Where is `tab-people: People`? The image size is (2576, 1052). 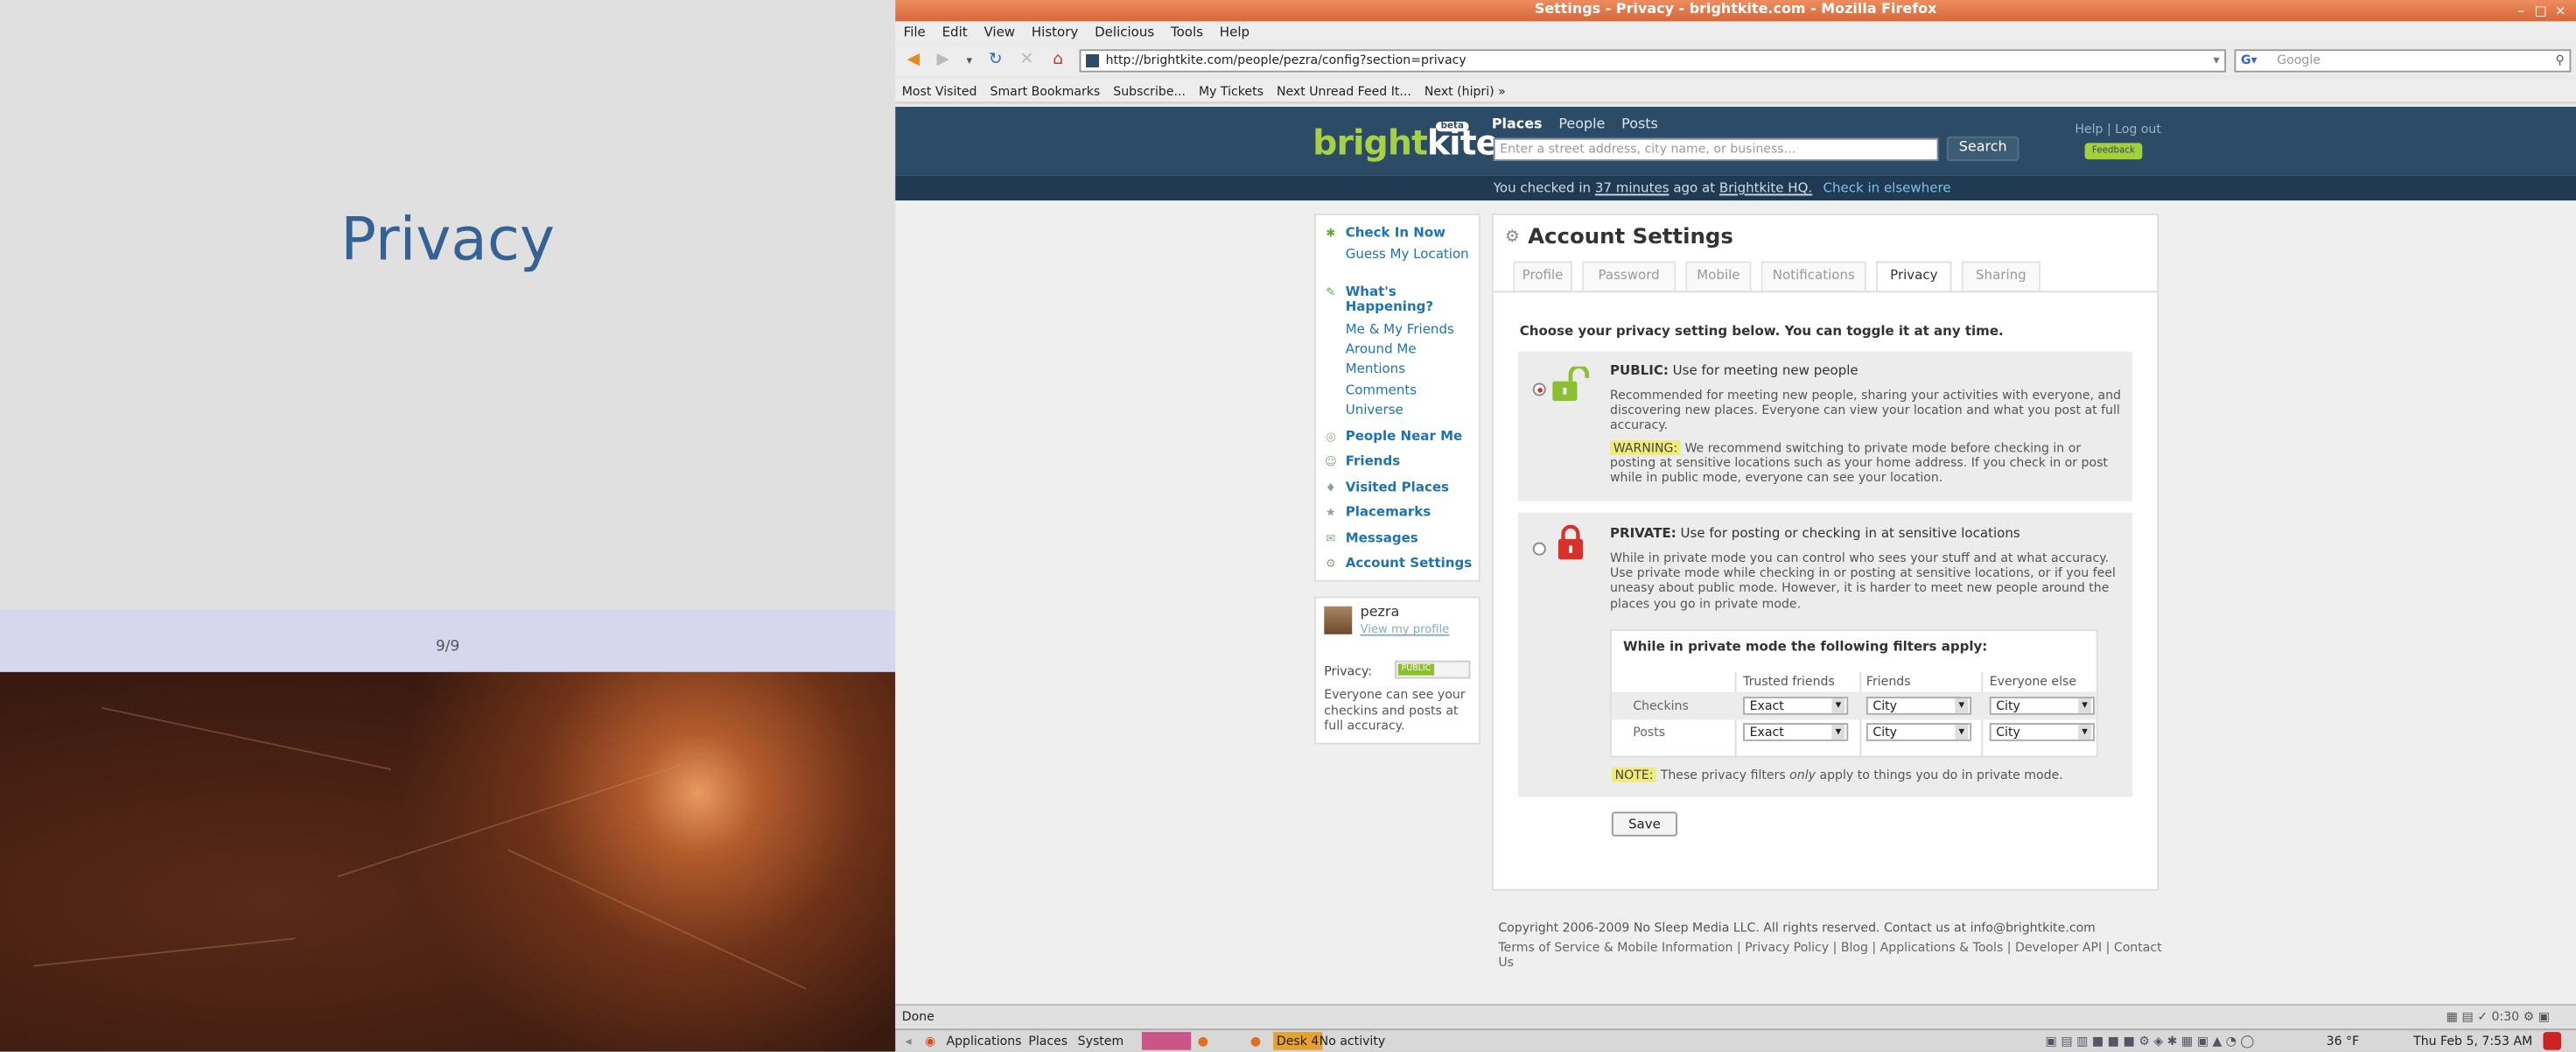 tab-people: People is located at coordinates (1581, 125).